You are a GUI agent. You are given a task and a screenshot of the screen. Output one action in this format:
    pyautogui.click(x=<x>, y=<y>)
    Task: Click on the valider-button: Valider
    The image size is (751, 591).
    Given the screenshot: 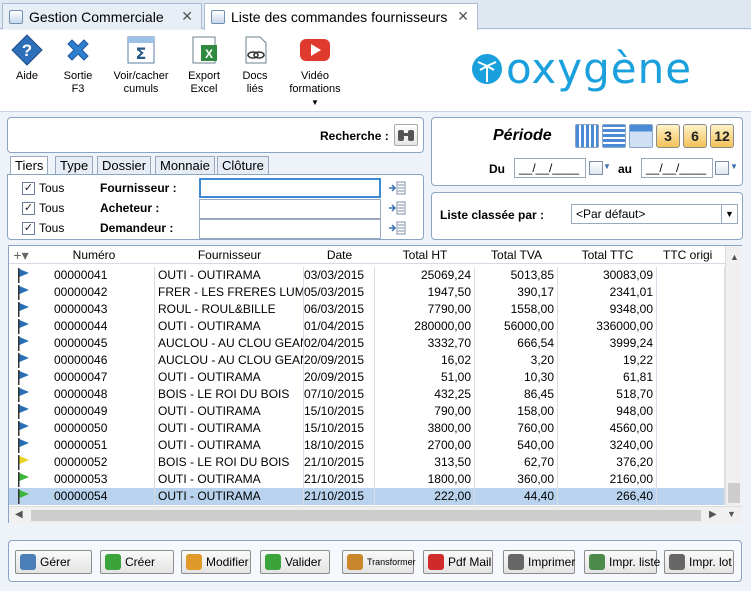 What is the action you would take?
    pyautogui.click(x=295, y=562)
    